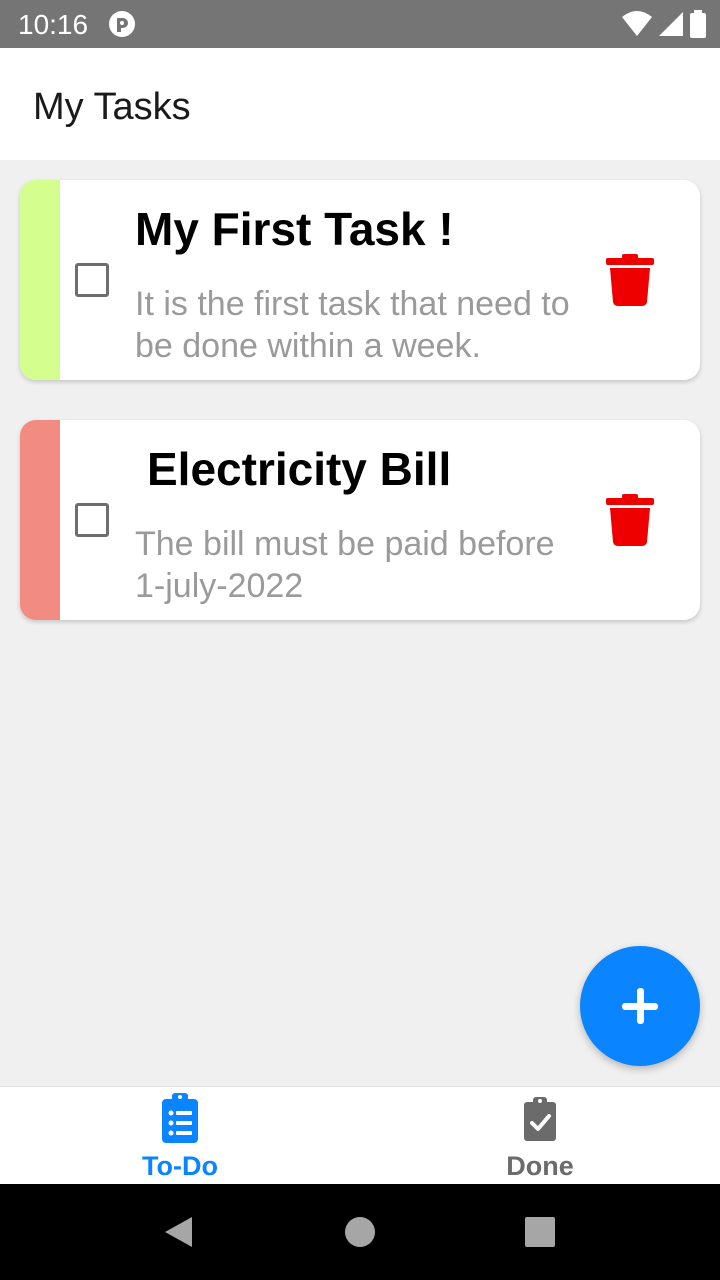  Describe the element at coordinates (180, 1118) in the screenshot. I see `clipboard-list-icon` at that location.